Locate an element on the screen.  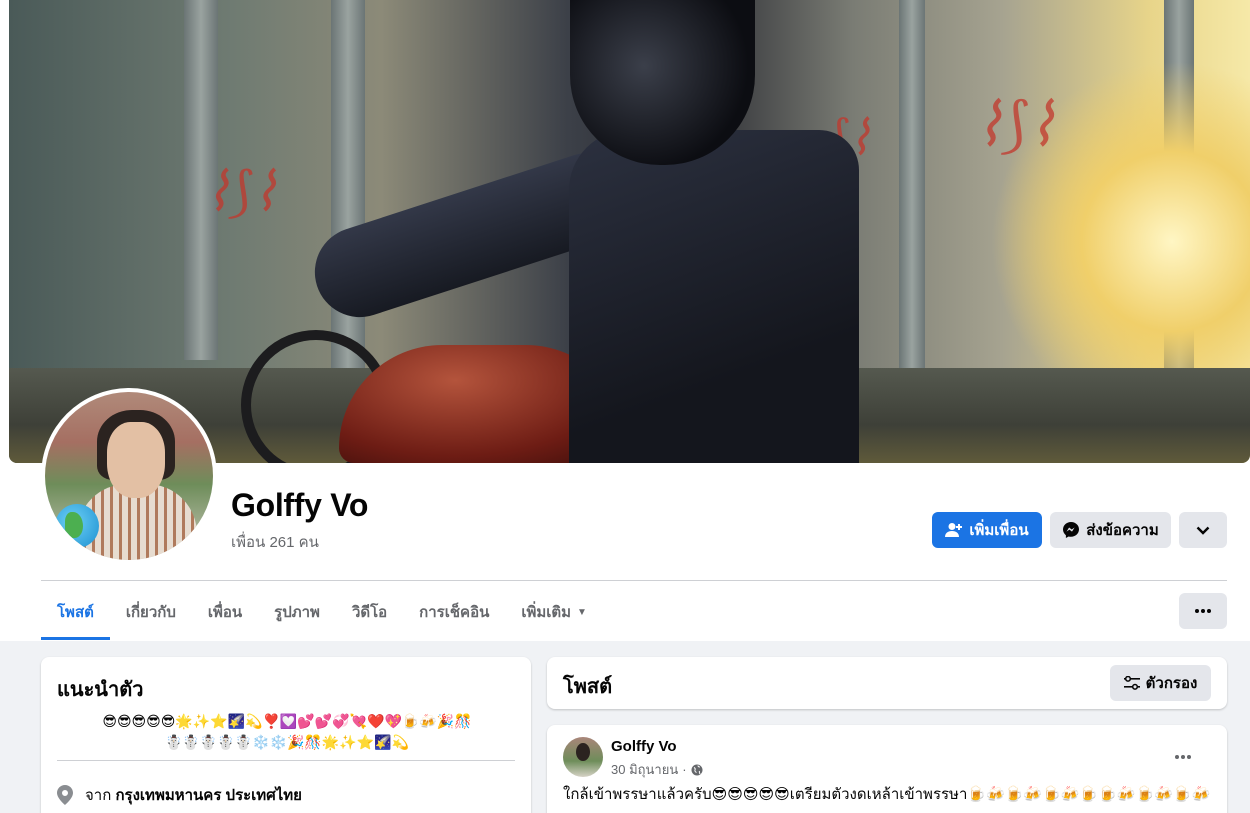
tabs-more-options-button is located at coordinates (1203, 611).